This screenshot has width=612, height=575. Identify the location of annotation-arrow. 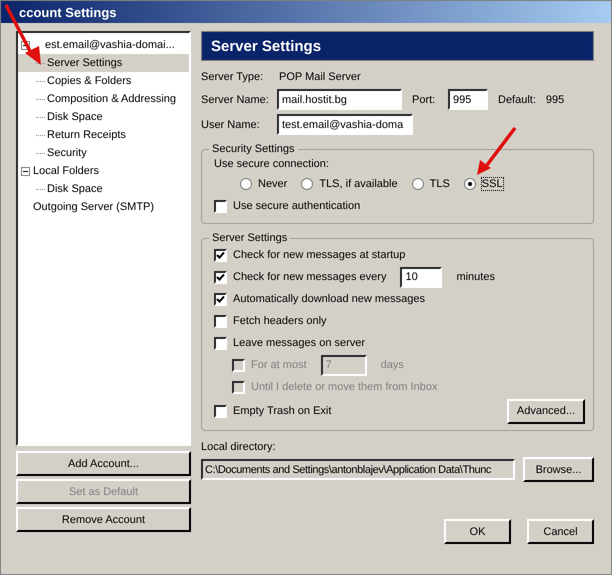
(497, 151).